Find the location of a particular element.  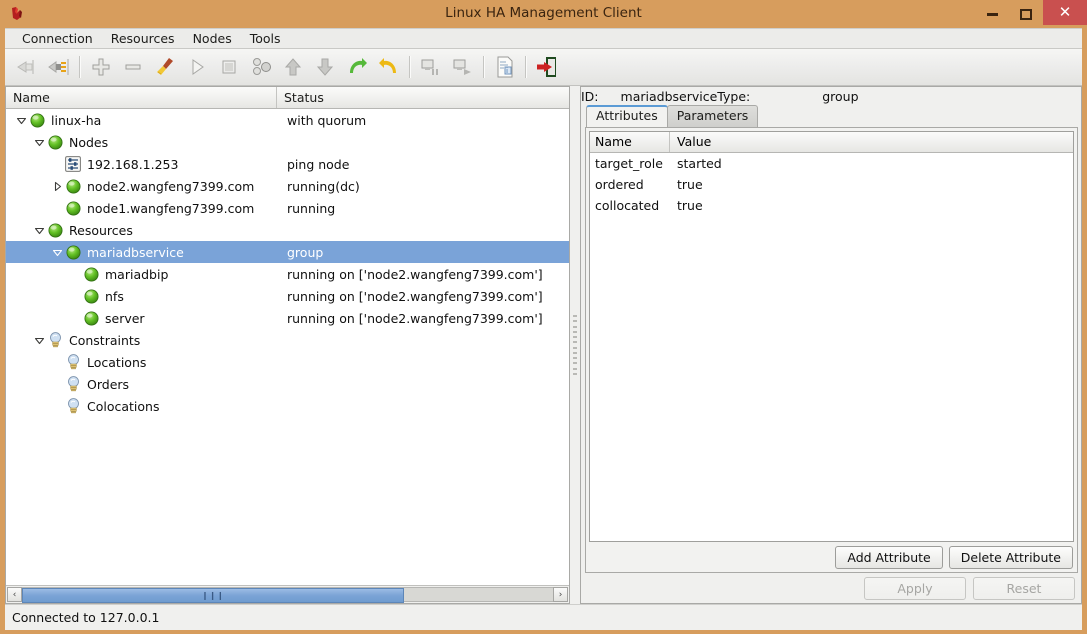

tree-row-status: ping node is located at coordinates (318, 164).